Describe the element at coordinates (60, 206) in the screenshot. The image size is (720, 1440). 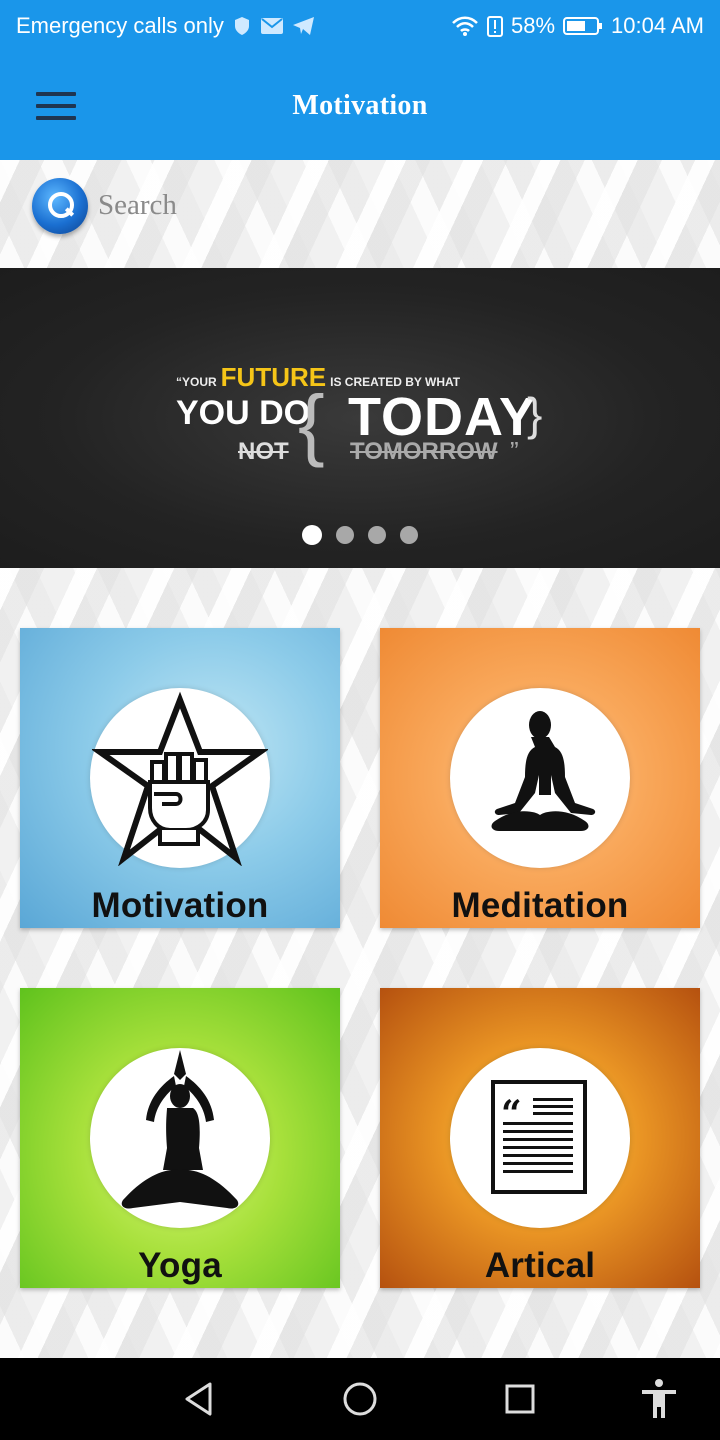
I see `search-icon` at that location.